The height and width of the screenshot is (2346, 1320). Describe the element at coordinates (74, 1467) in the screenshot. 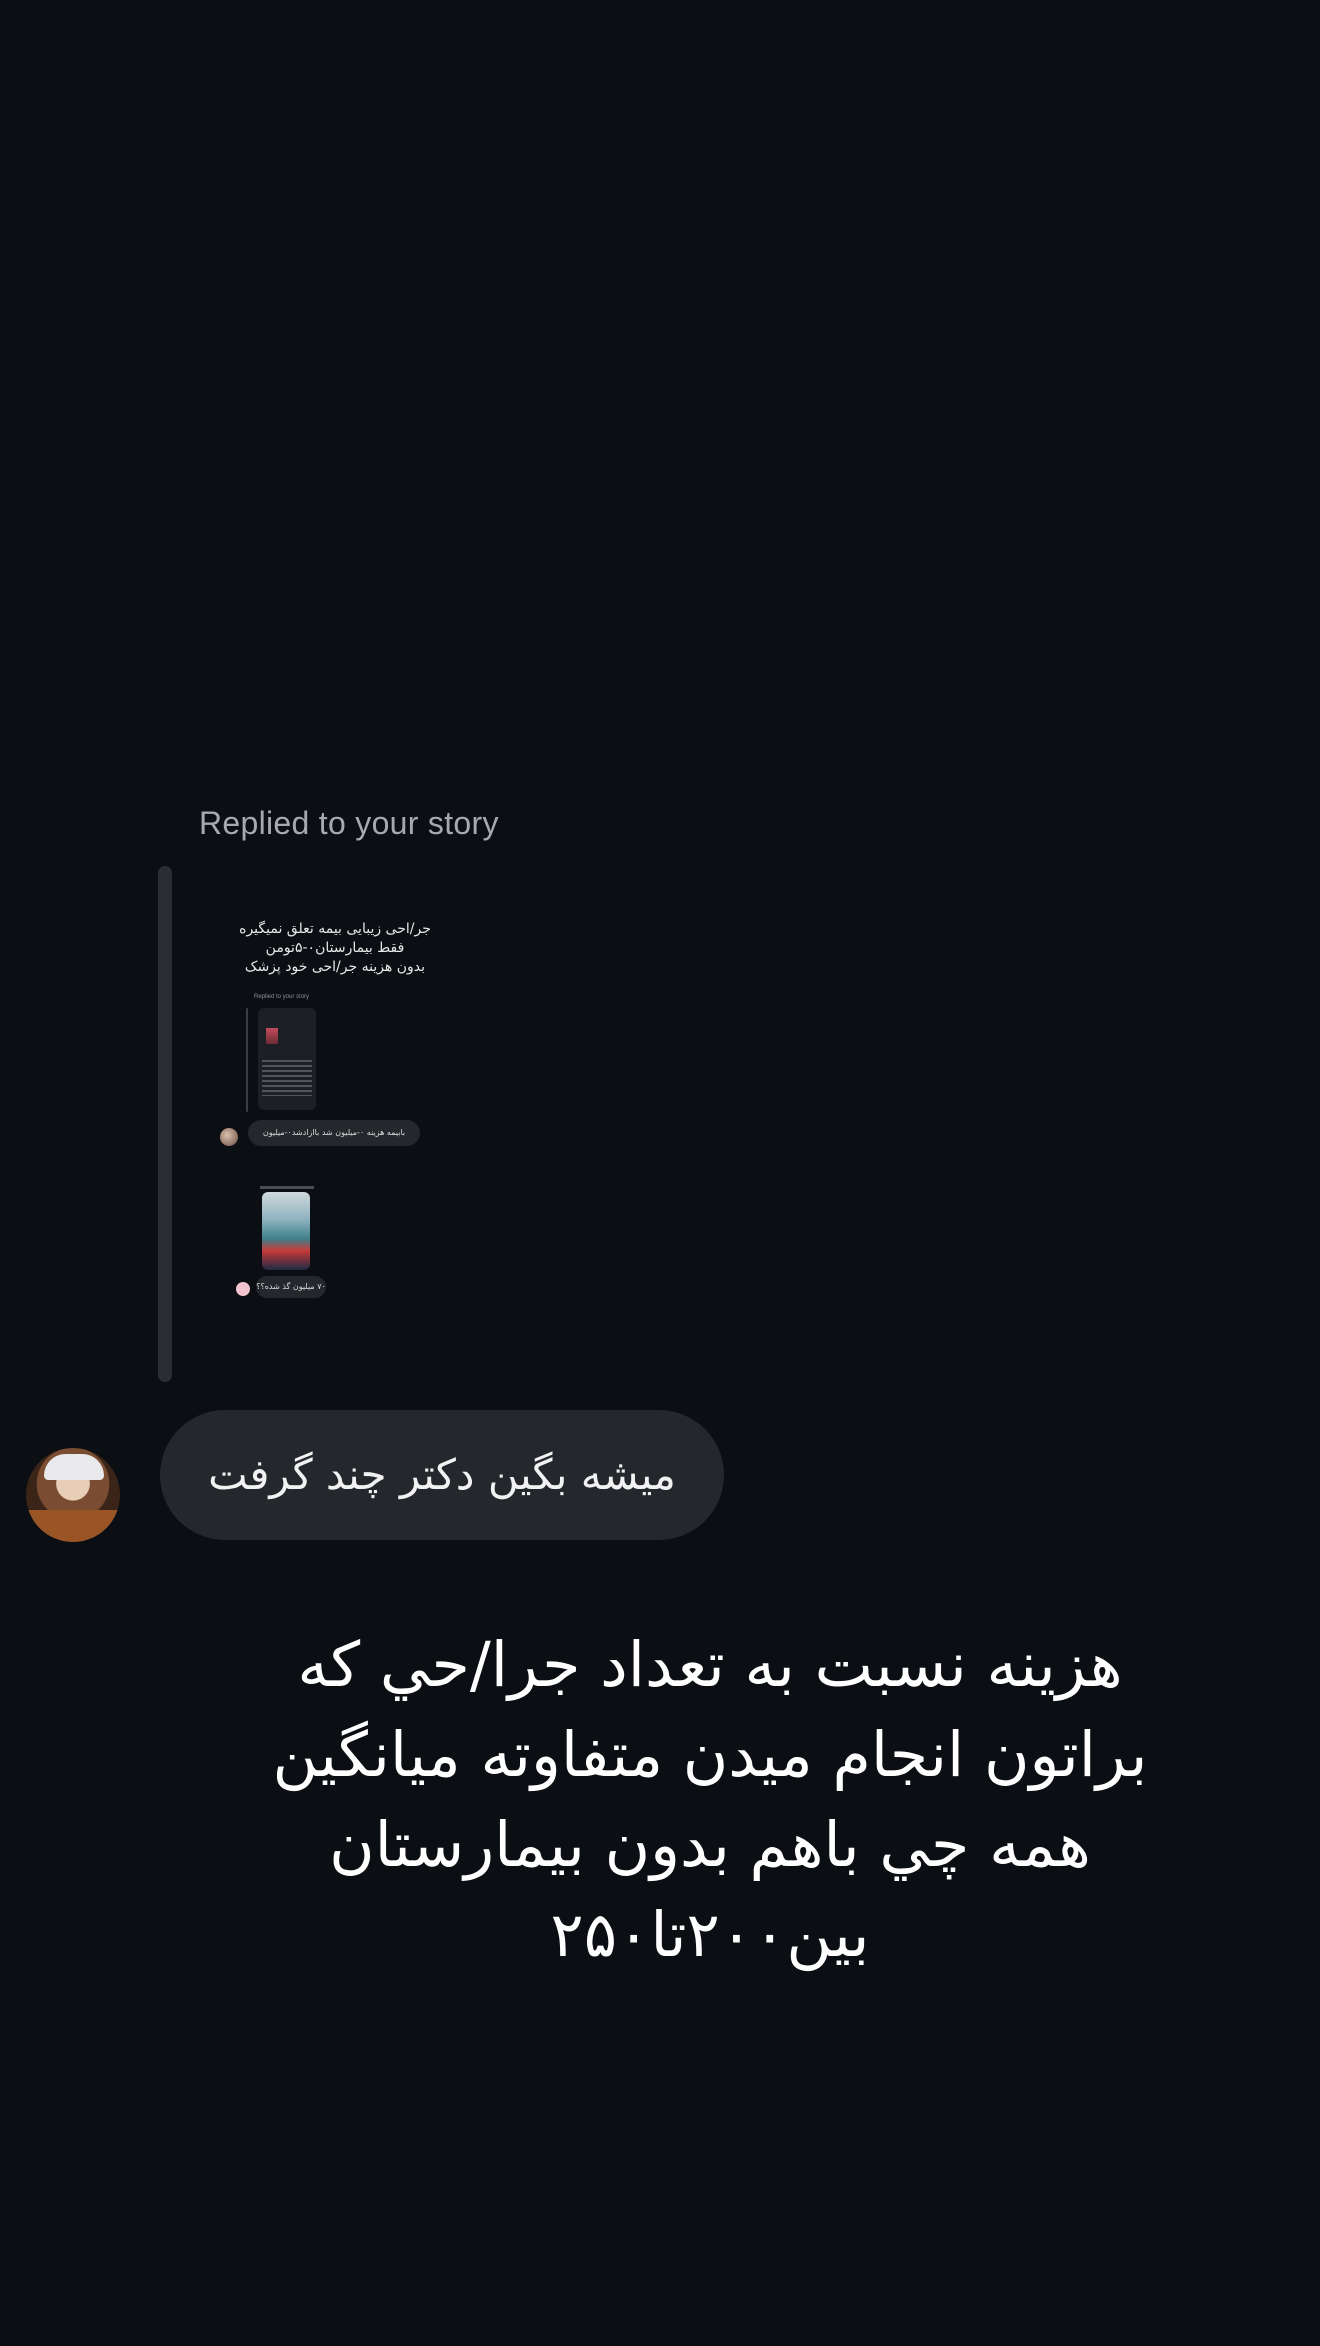

I see `avatar-cap` at that location.